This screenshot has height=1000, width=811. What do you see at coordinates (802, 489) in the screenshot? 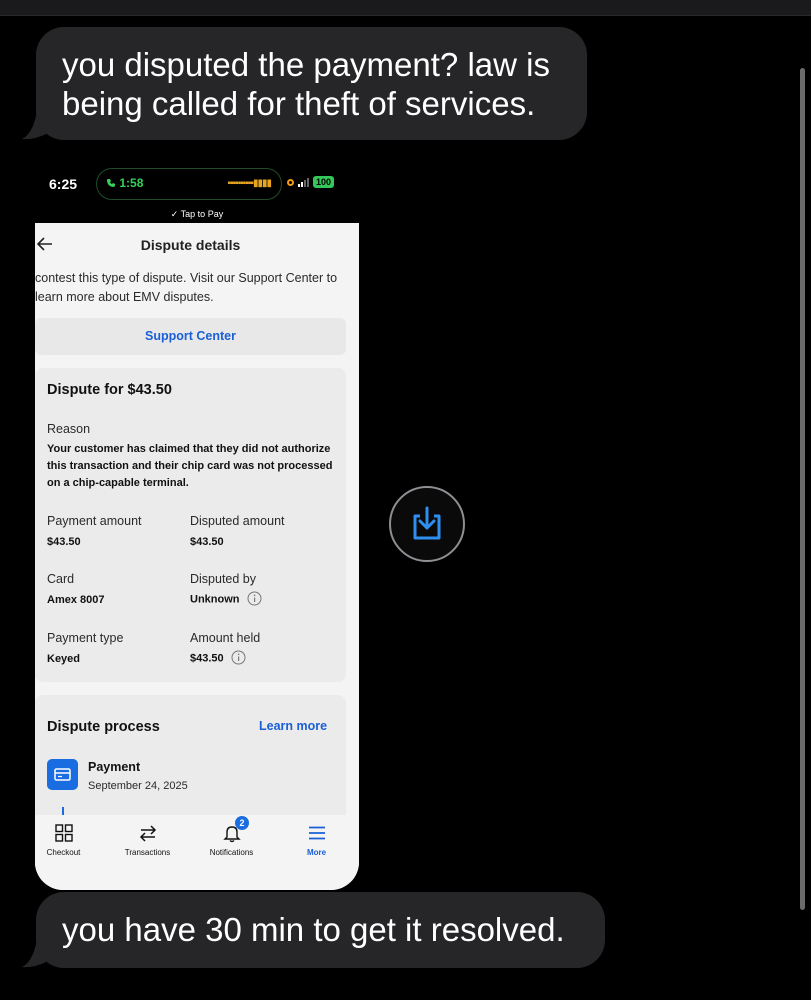
I see `scrollbar` at bounding box center [802, 489].